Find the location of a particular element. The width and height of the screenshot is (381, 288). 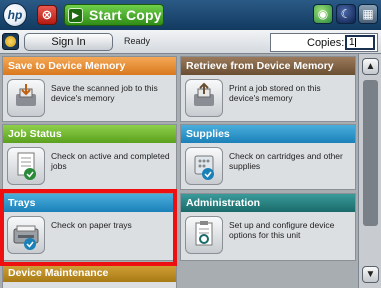

tile-title: Job Status is located at coordinates (89, 134).